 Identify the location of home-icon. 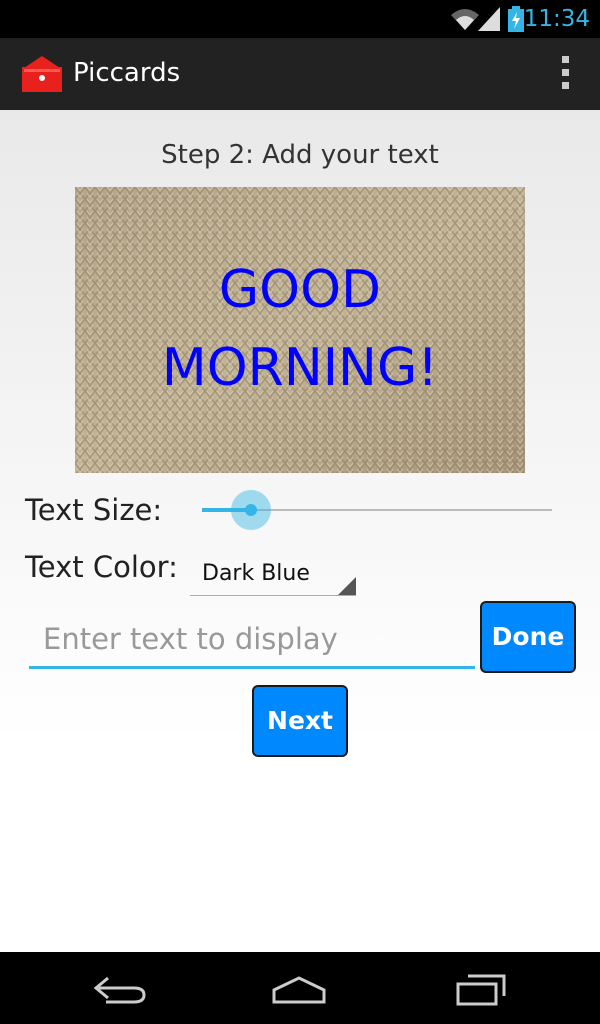
(299, 990).